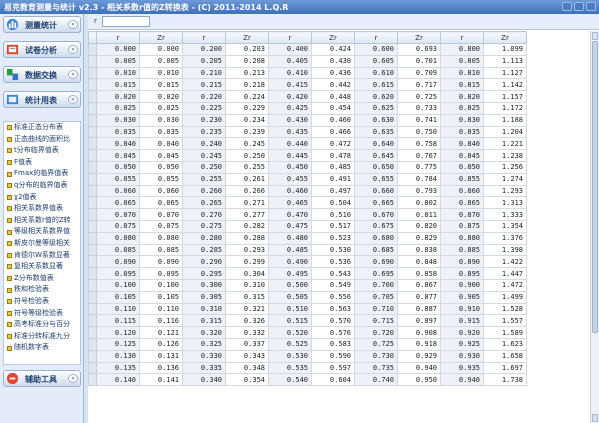  Describe the element at coordinates (161, 167) in the screenshot. I see `cell-zr: 0.050` at that location.